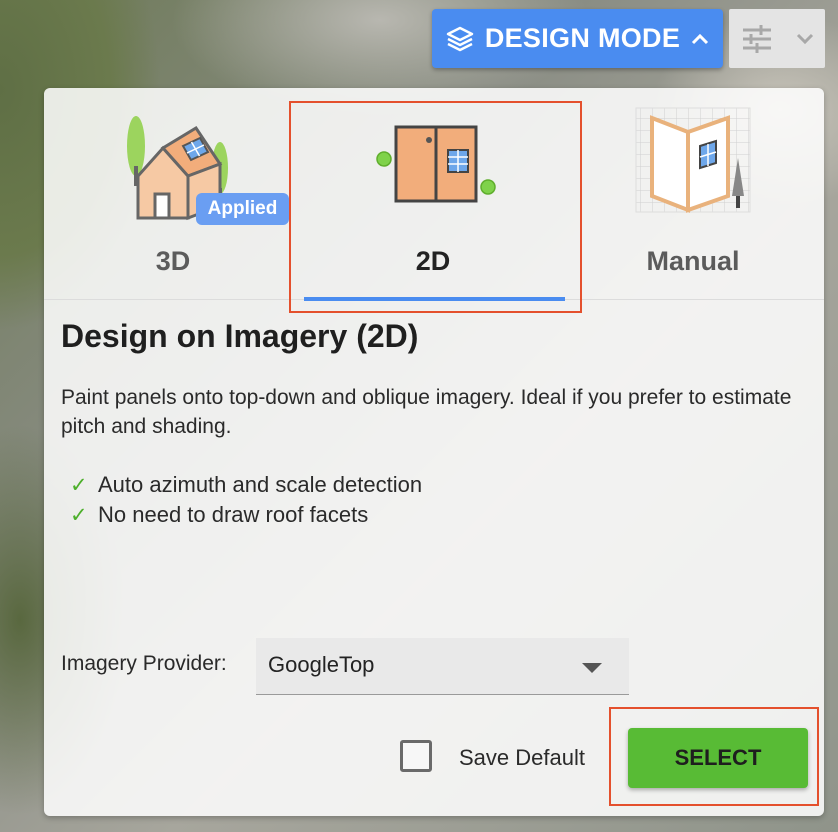 This screenshot has height=832, width=838. I want to click on imagery-provider-value: GoogleTop, so click(321, 664).